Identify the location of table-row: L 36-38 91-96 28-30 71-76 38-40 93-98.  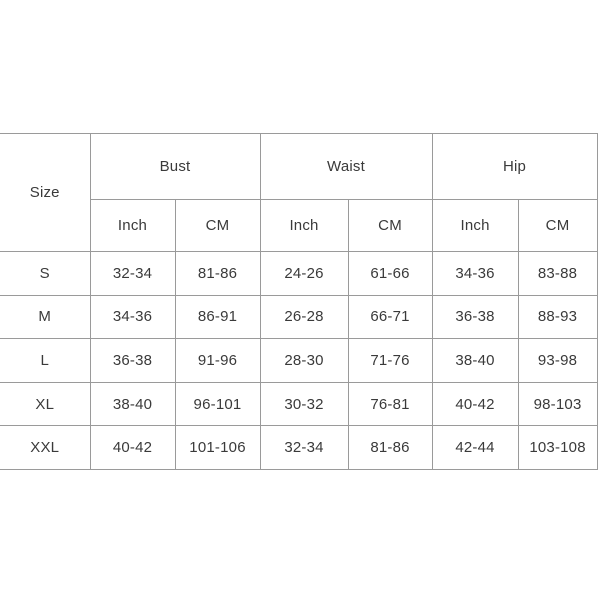
(299, 360).